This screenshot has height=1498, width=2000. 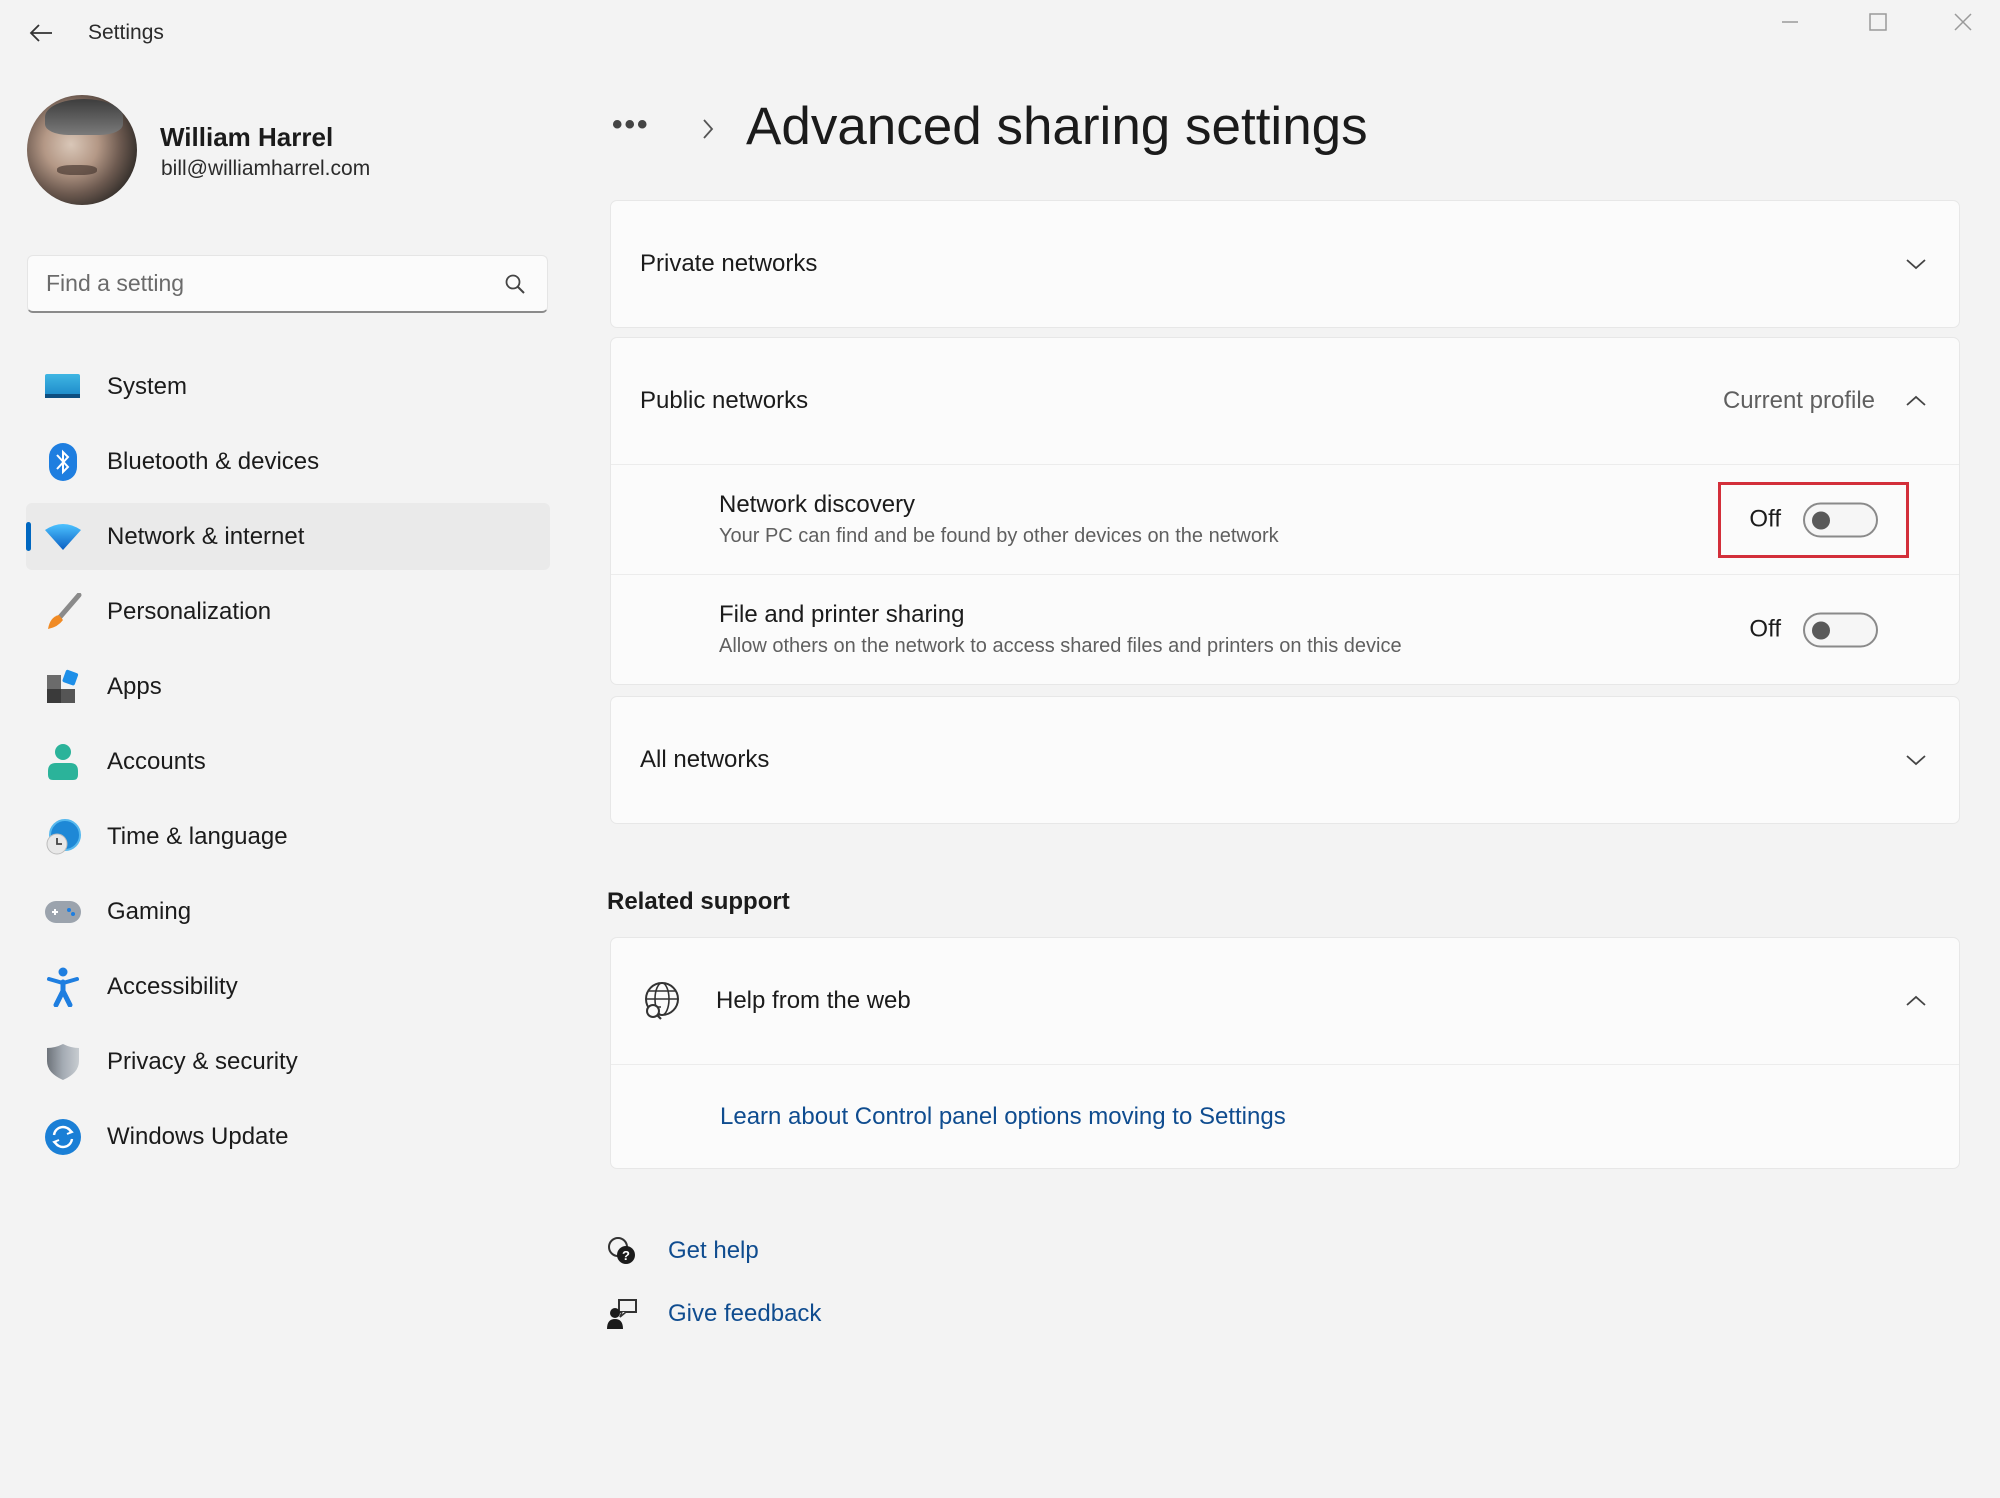 I want to click on sidebar-item-label: Bluetooth & devices, so click(x=213, y=461).